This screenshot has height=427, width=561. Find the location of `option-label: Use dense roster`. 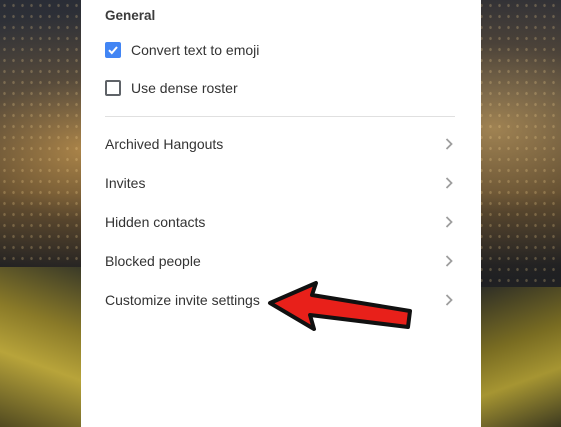

option-label: Use dense roster is located at coordinates (184, 88).